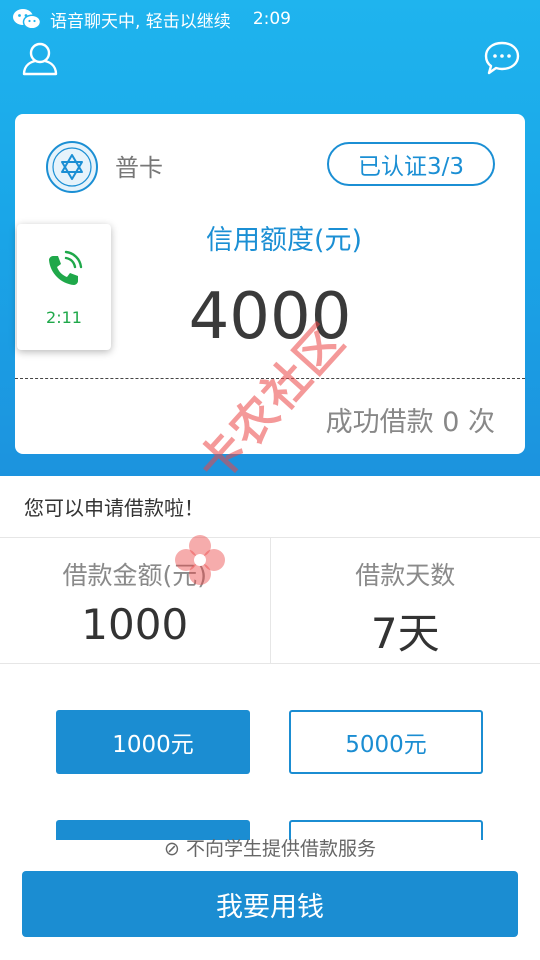 This screenshot has height=960, width=540. Describe the element at coordinates (135, 624) in the screenshot. I see `loan-amount-value: 1000` at that location.